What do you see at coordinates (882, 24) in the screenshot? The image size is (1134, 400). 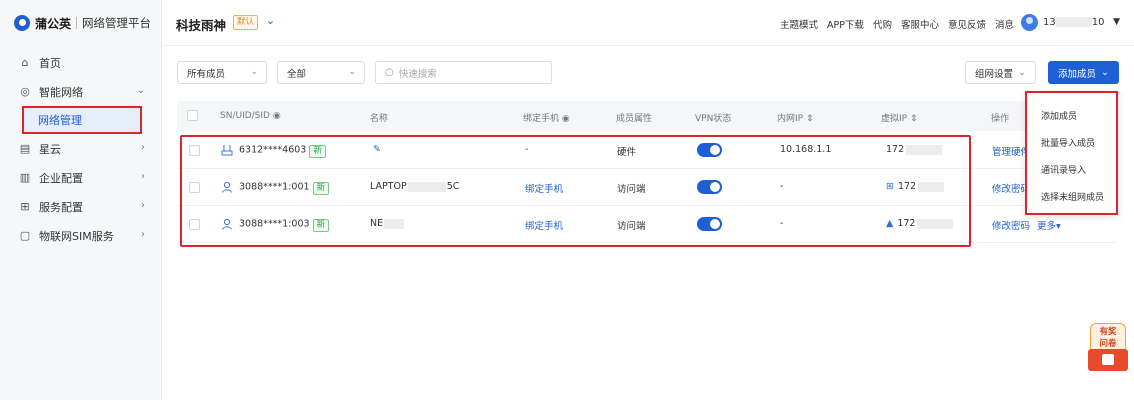 I see `purchase-link: 代购` at bounding box center [882, 24].